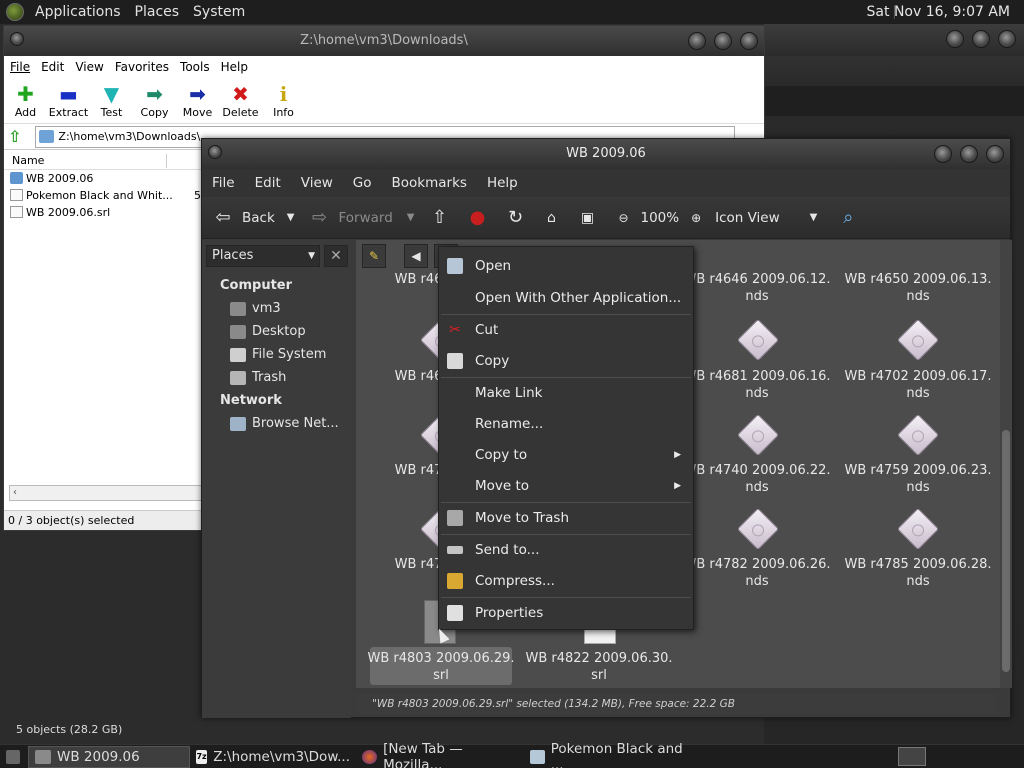  Describe the element at coordinates (384, 41) in the screenshot. I see `sevenzip-titlebar: Z:\home\vm3\Downloads\` at that location.